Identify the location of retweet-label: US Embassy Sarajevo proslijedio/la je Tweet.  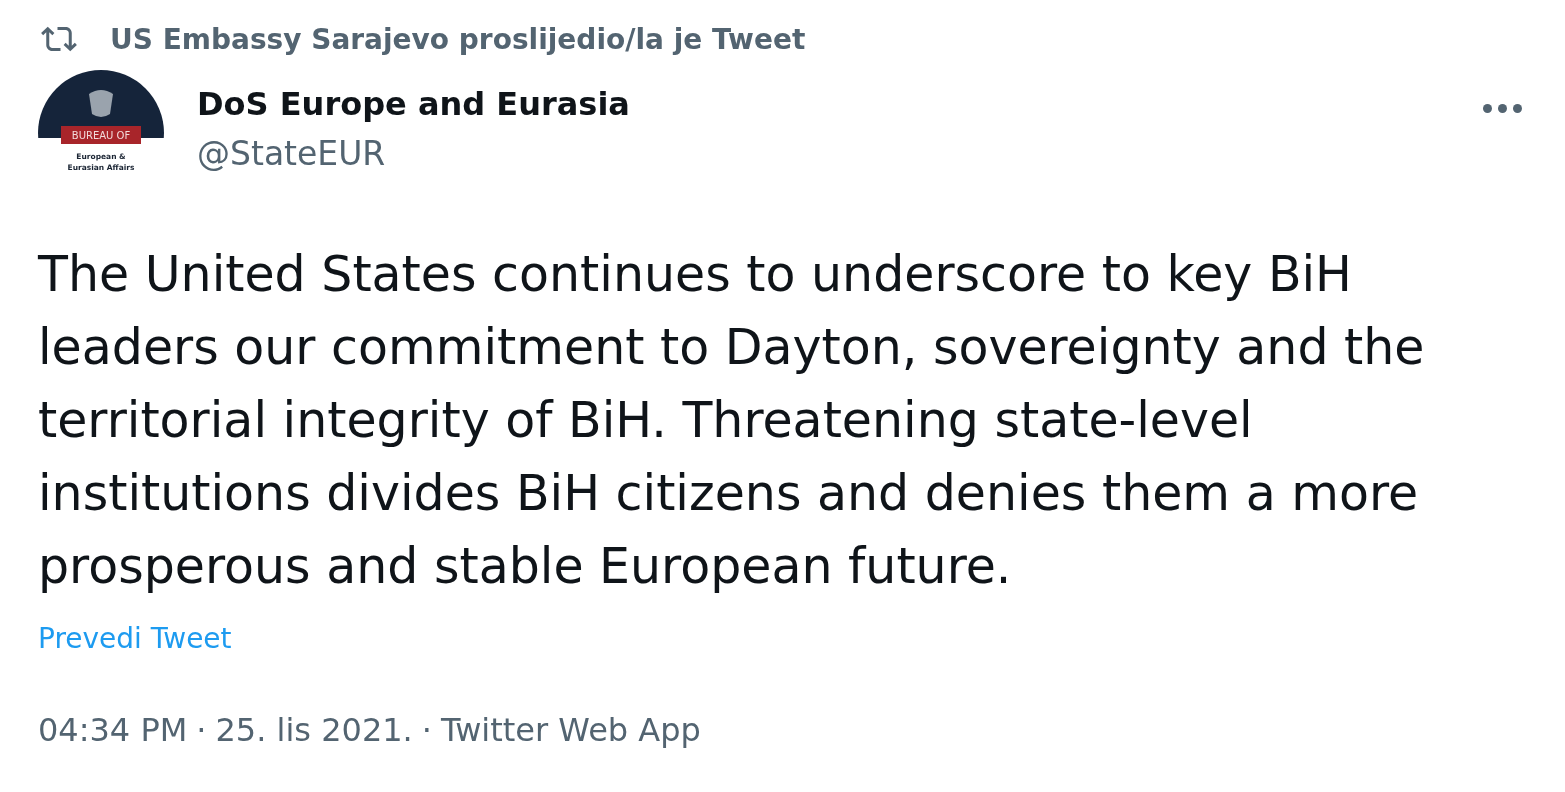
(458, 39).